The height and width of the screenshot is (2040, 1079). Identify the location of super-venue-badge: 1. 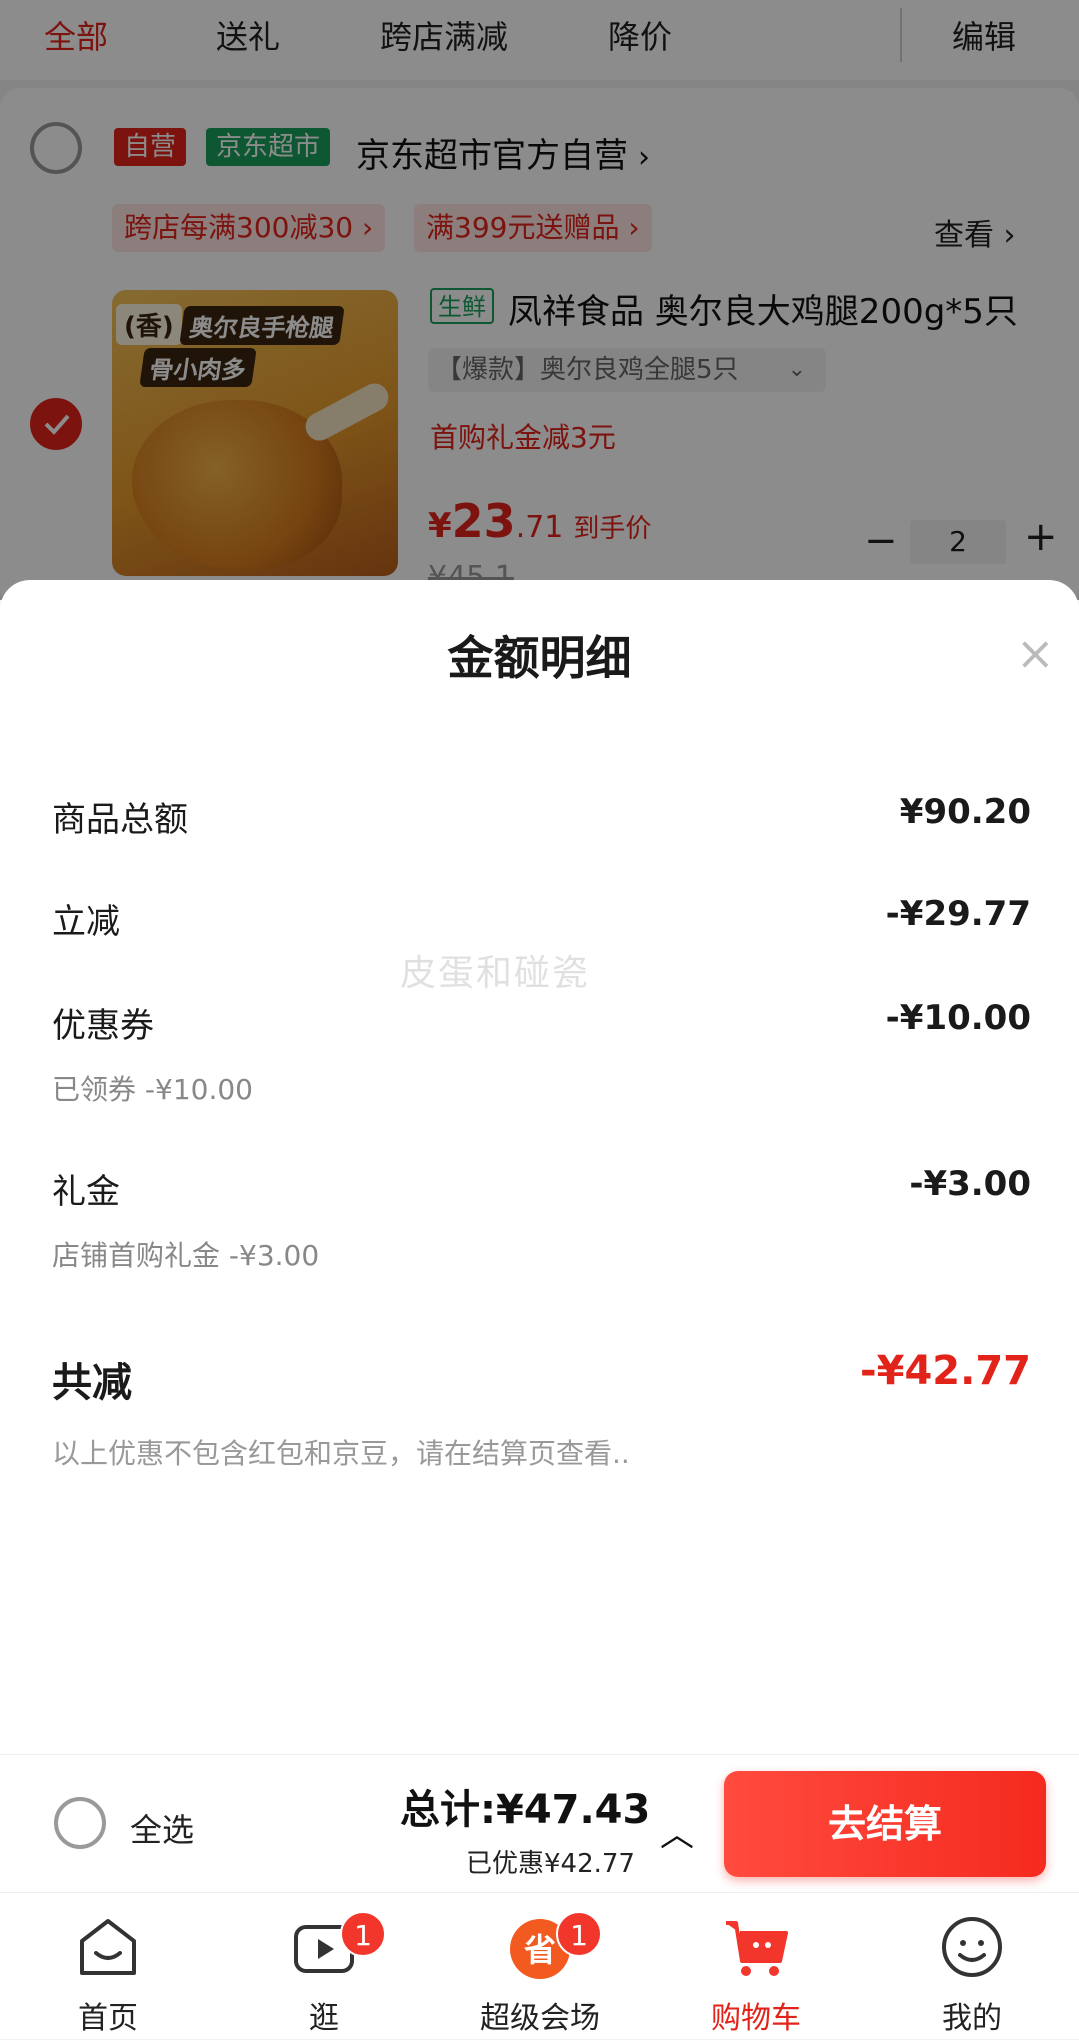
(579, 1934).